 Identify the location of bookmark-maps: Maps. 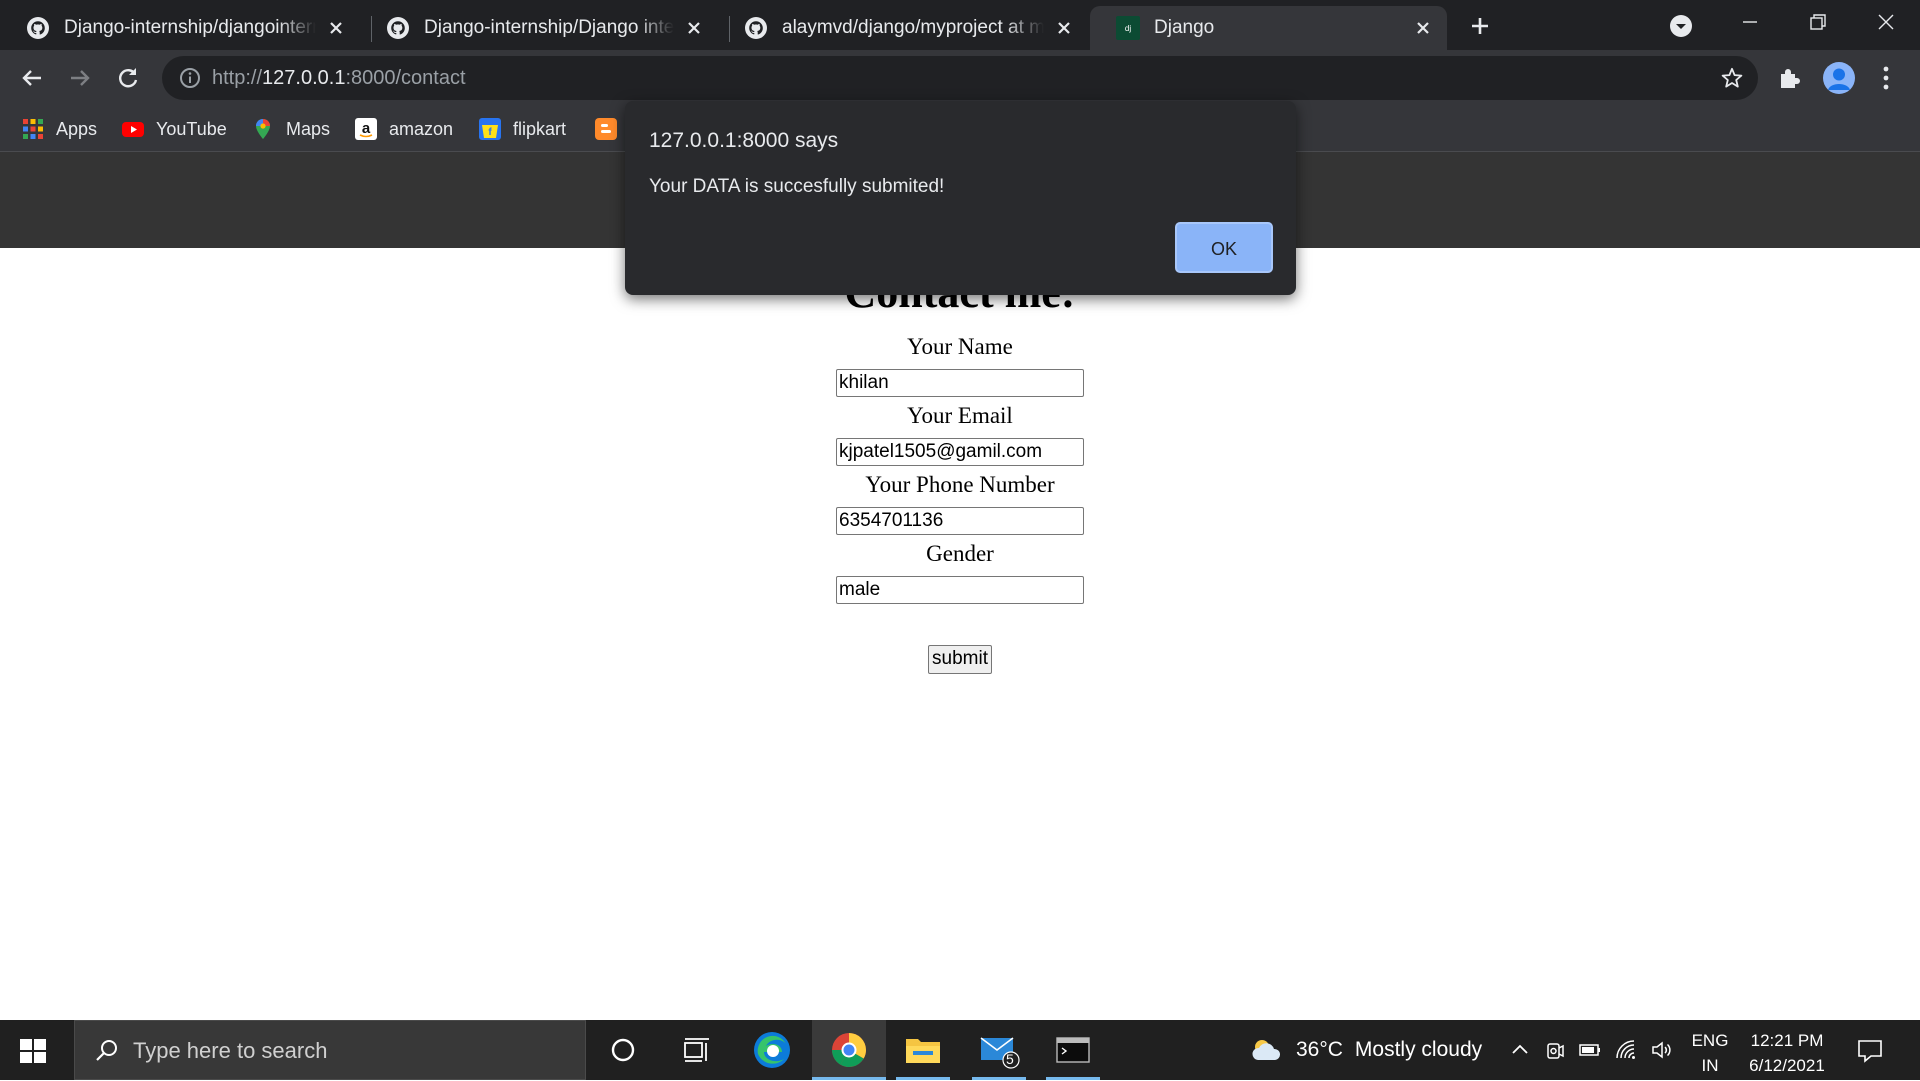
(291, 129).